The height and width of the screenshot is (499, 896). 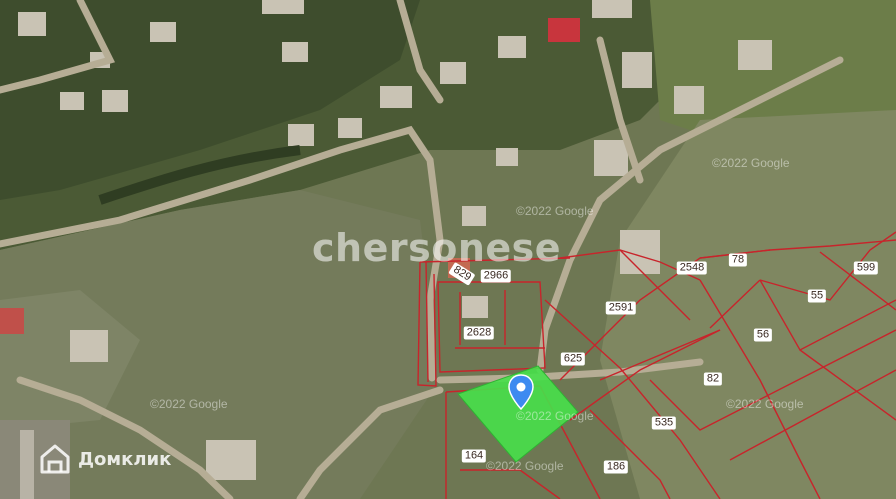 I want to click on parcel-label: 2548, so click(x=692, y=268).